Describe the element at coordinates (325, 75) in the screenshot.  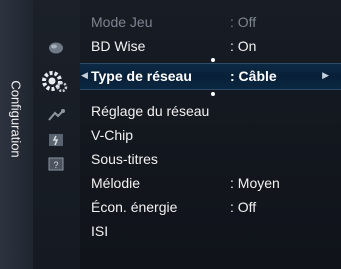
I see `right-arrow-icon: ▶` at that location.